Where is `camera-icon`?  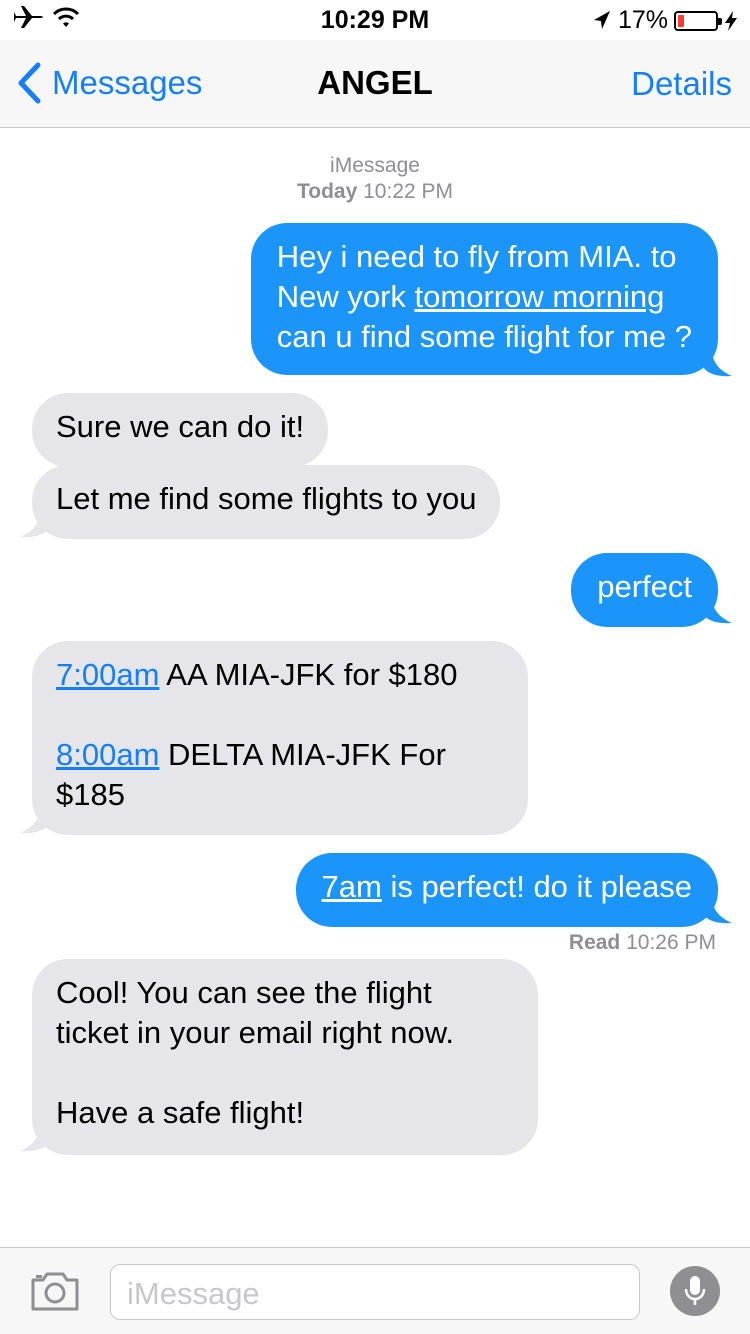
camera-icon is located at coordinates (55, 1291).